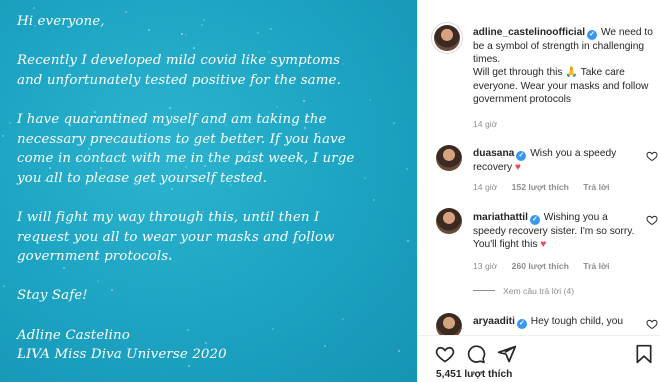 Image resolution: width=660 pixels, height=382 pixels. I want to click on comment-body: Hey tough child, you, so click(577, 321).